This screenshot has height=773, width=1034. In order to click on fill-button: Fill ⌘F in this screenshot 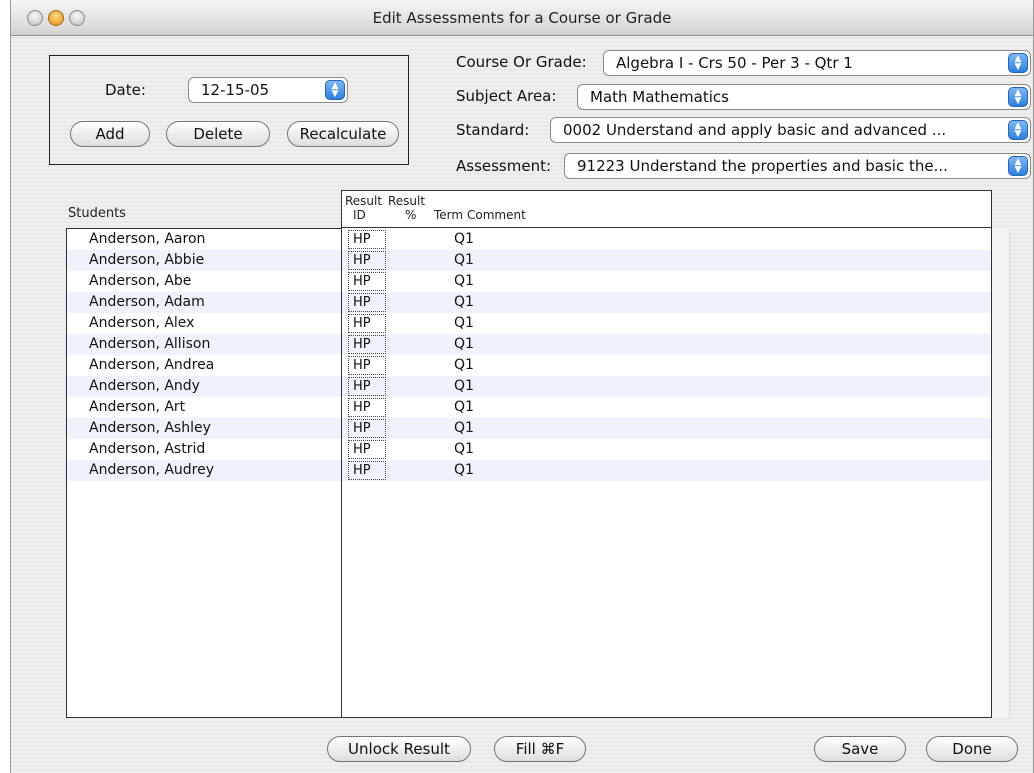, I will do `click(540, 749)`.